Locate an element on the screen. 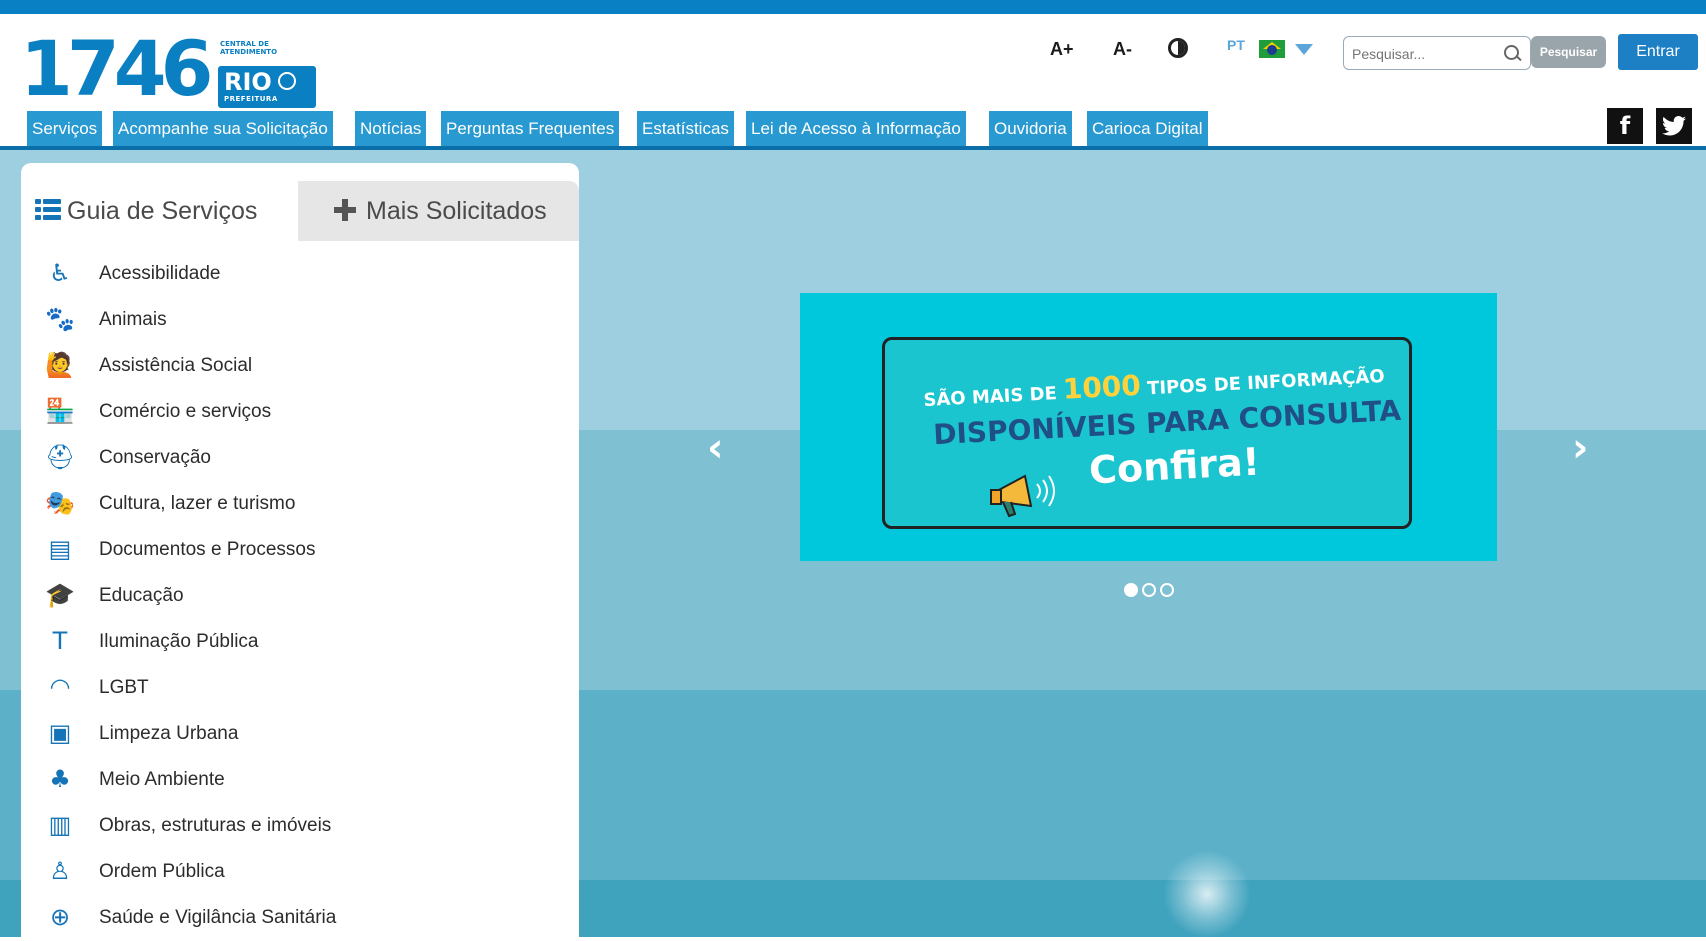 This screenshot has height=941, width=1706. carousel-next-arrow-icon: › is located at coordinates (1583, 448).